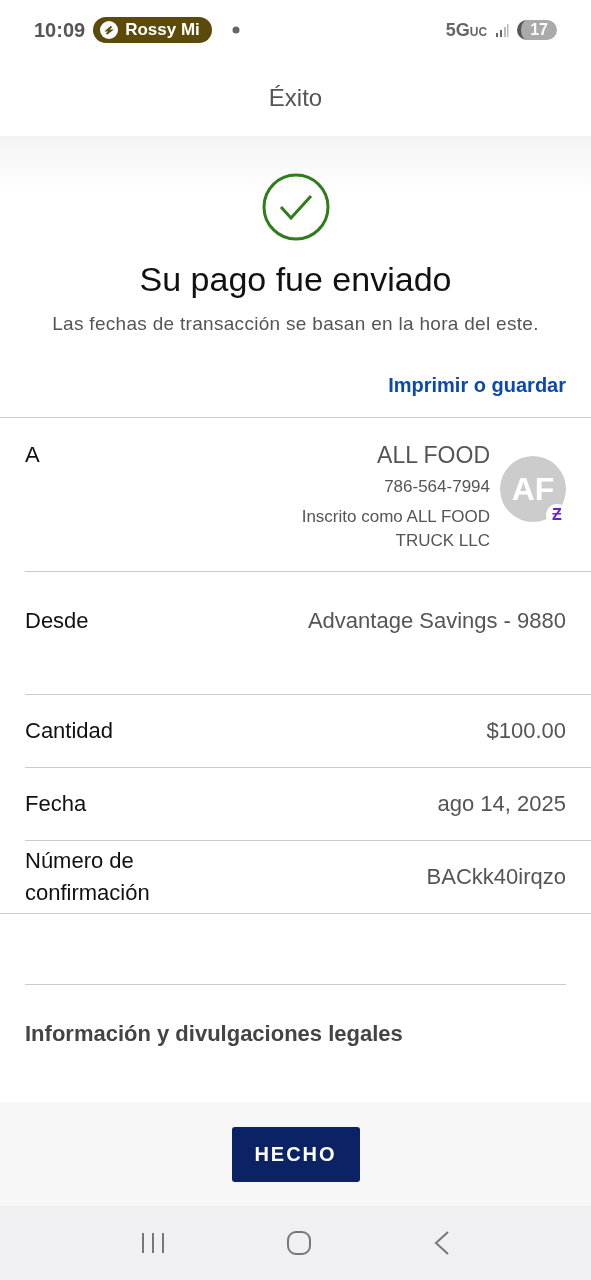 The width and height of the screenshot is (591, 1280). I want to click on row-label: A, so click(33, 455).